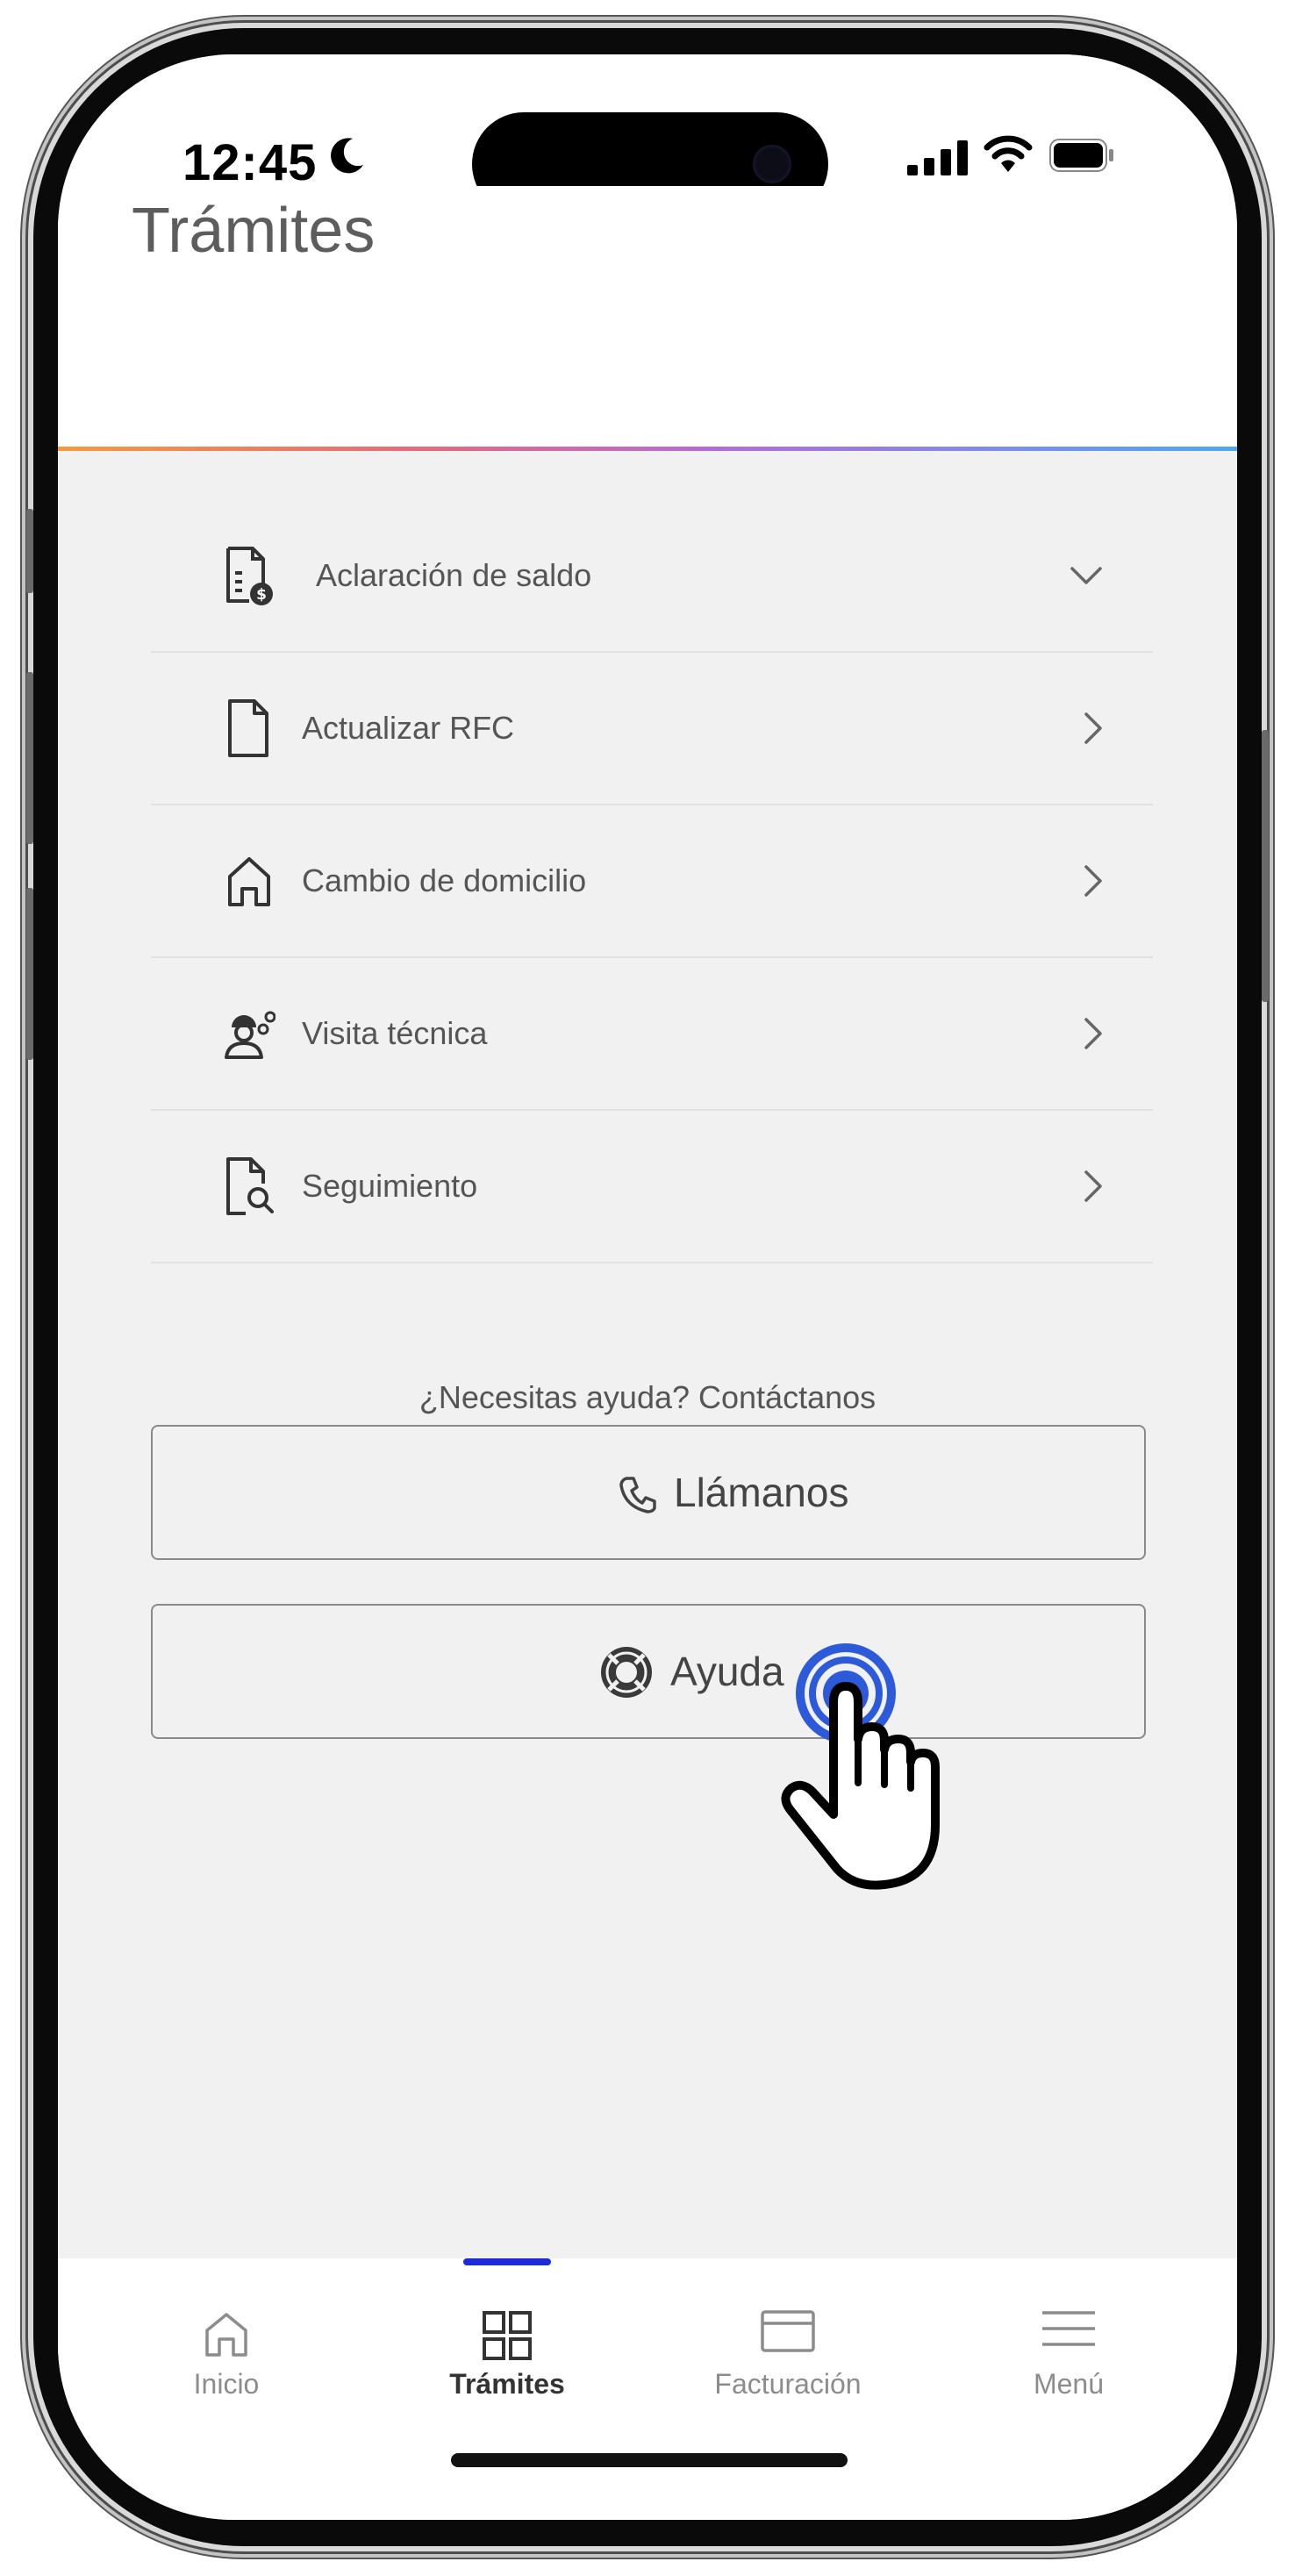 Image resolution: width=1295 pixels, height=2576 pixels. What do you see at coordinates (1008, 153) in the screenshot?
I see `wifi-icon` at bounding box center [1008, 153].